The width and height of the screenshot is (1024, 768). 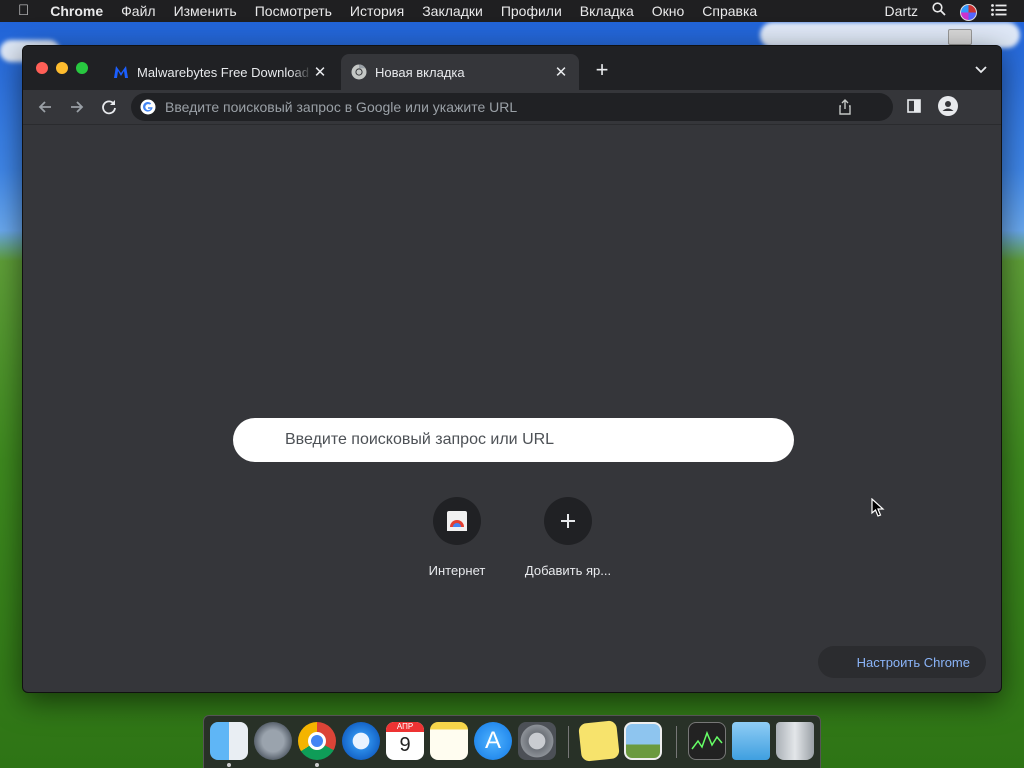 I want to click on close-window-button, so click(x=42, y=68).